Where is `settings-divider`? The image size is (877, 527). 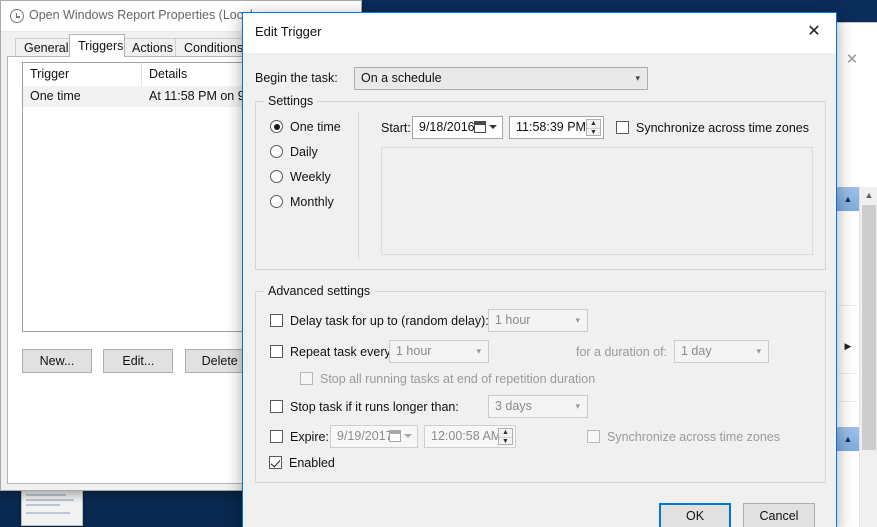
settings-divider is located at coordinates (358, 185).